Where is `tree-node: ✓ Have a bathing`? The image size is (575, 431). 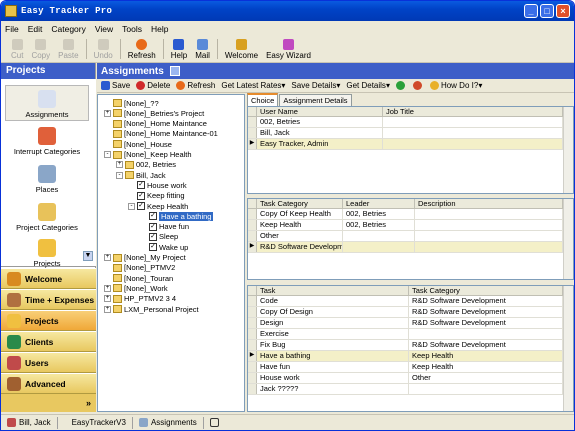 tree-node: ✓ Have a bathing is located at coordinates (177, 216).